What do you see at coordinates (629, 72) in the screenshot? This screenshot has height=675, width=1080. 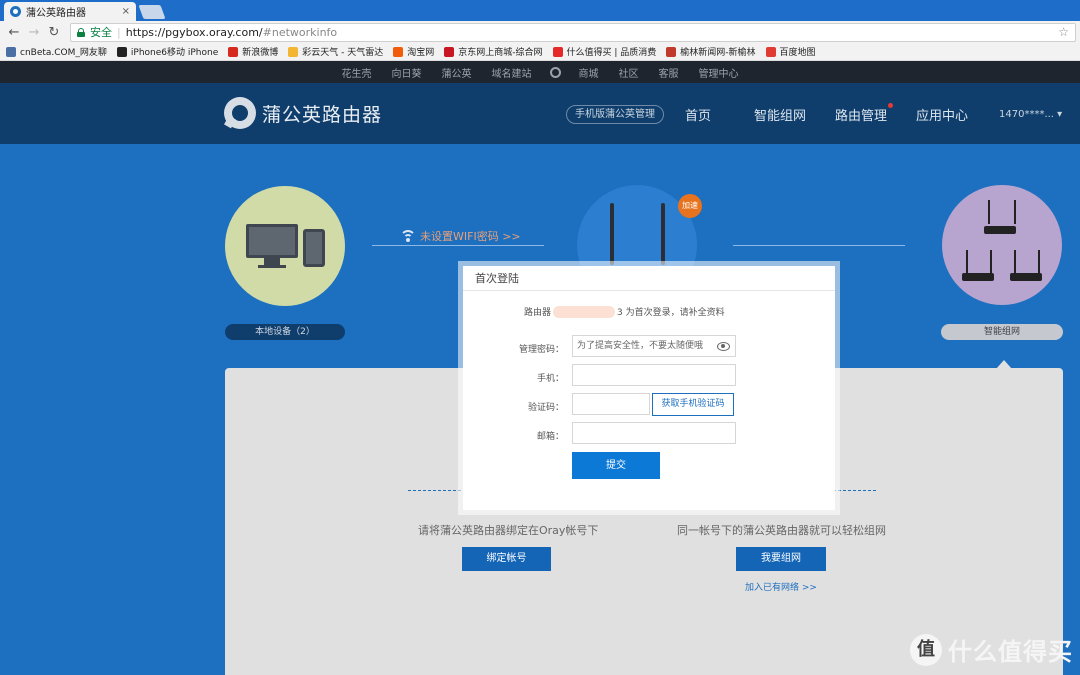 I see `toplink-community: 社区` at bounding box center [629, 72].